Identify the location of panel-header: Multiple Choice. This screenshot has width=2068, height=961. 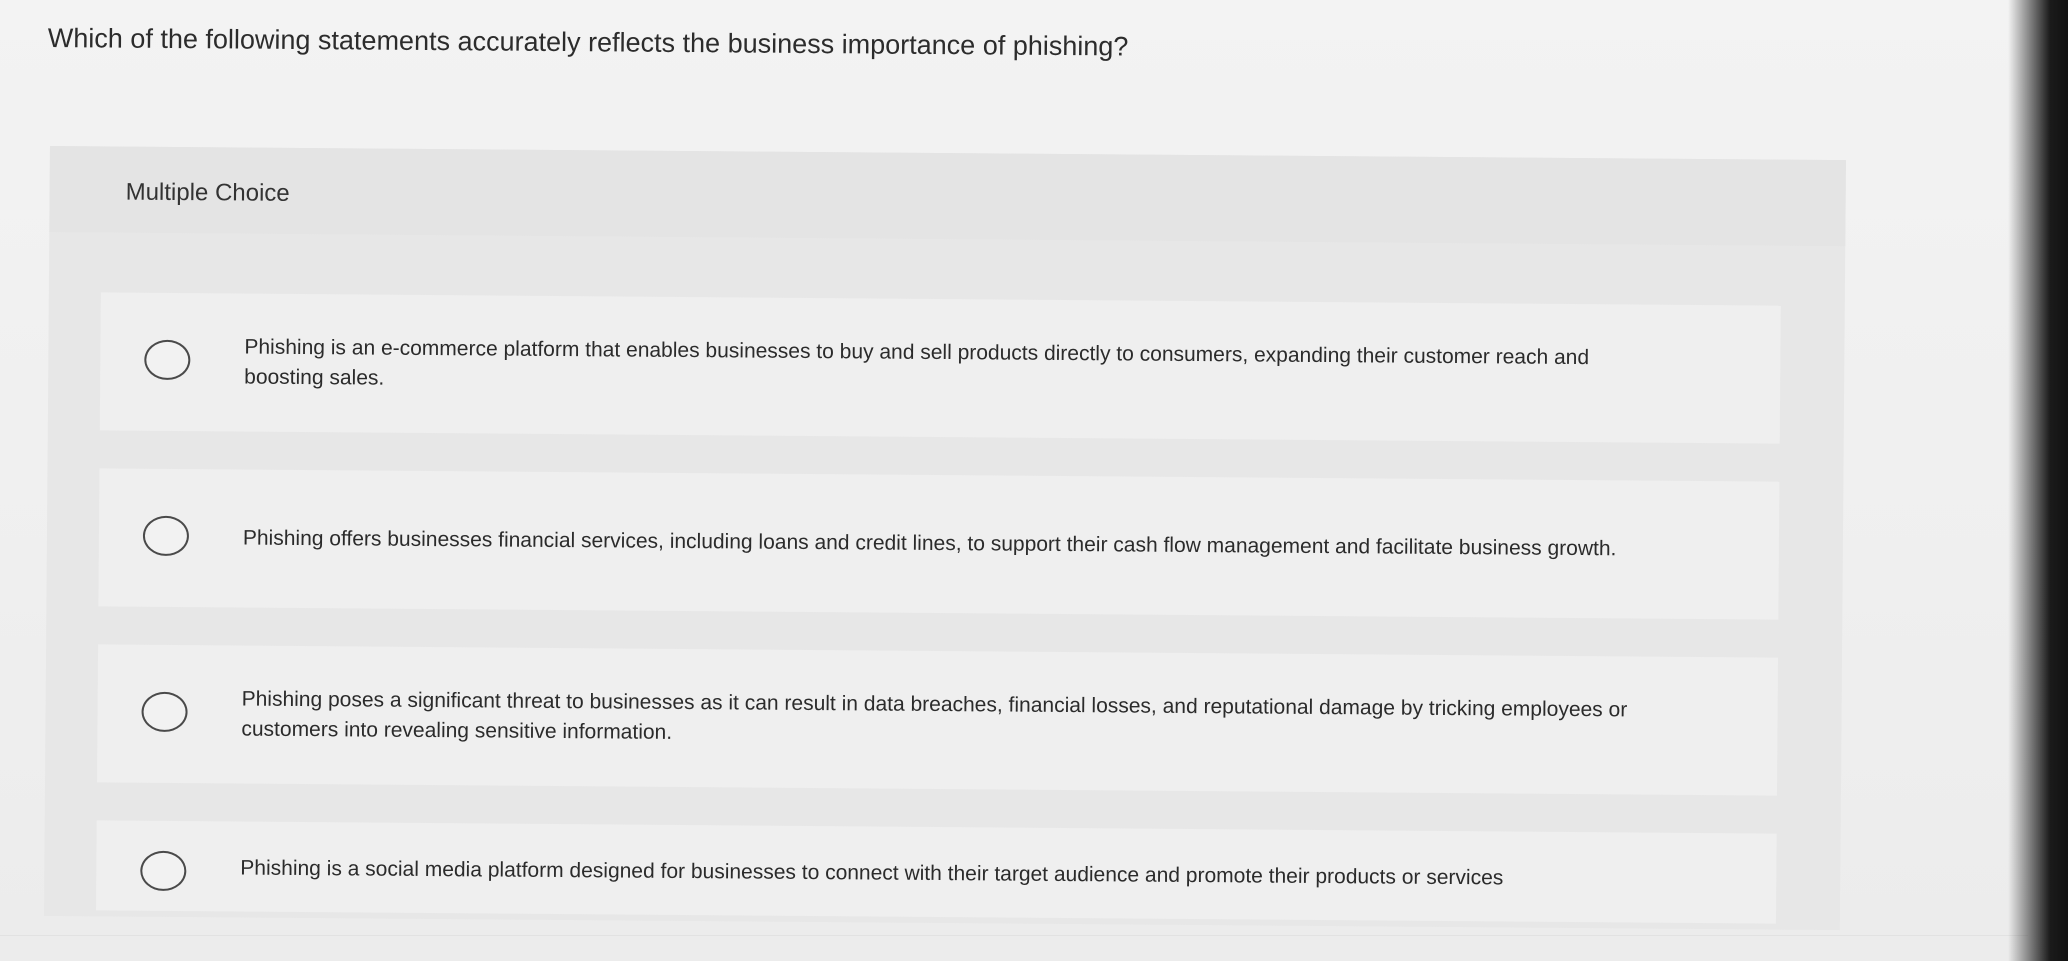
(947, 196).